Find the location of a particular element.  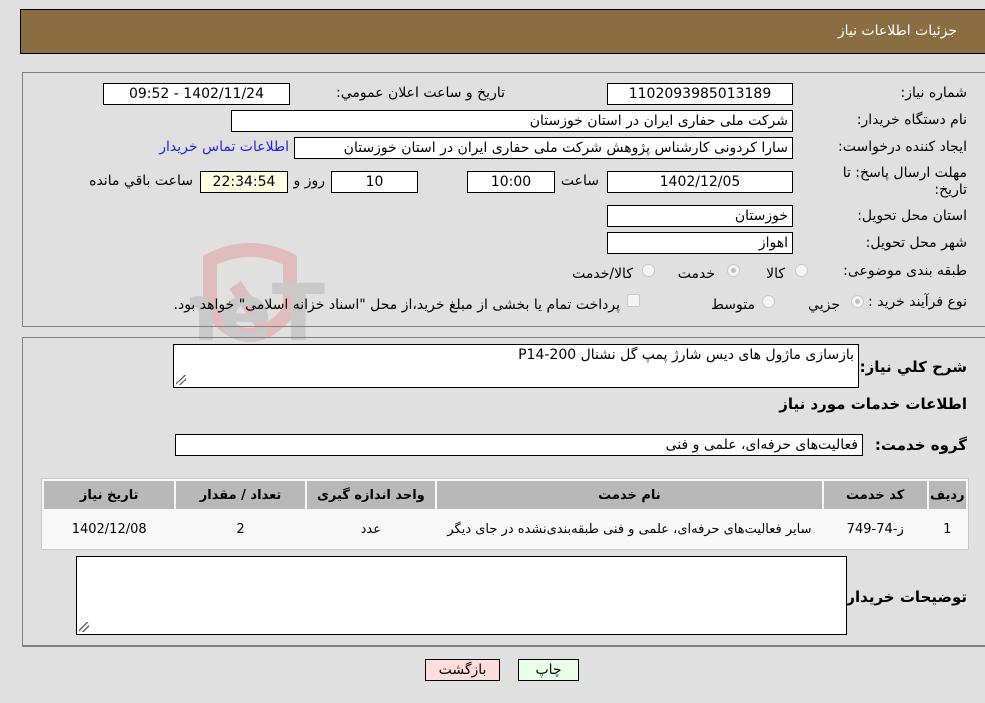

service-group-label: گروه خدمت: is located at coordinates (920, 445).